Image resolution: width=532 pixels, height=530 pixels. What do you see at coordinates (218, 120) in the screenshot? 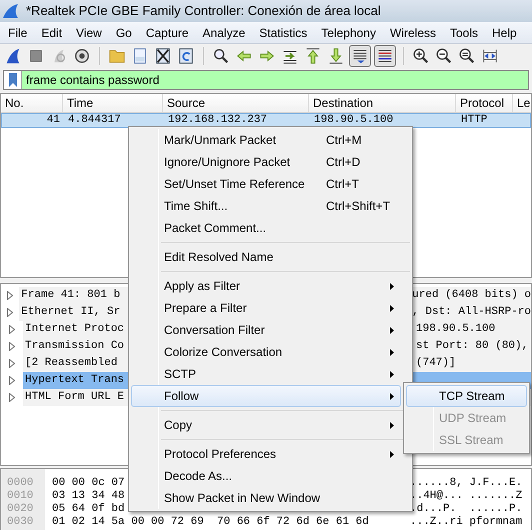
I see `table-cell-text: 192.168.132.237` at bounding box center [218, 120].